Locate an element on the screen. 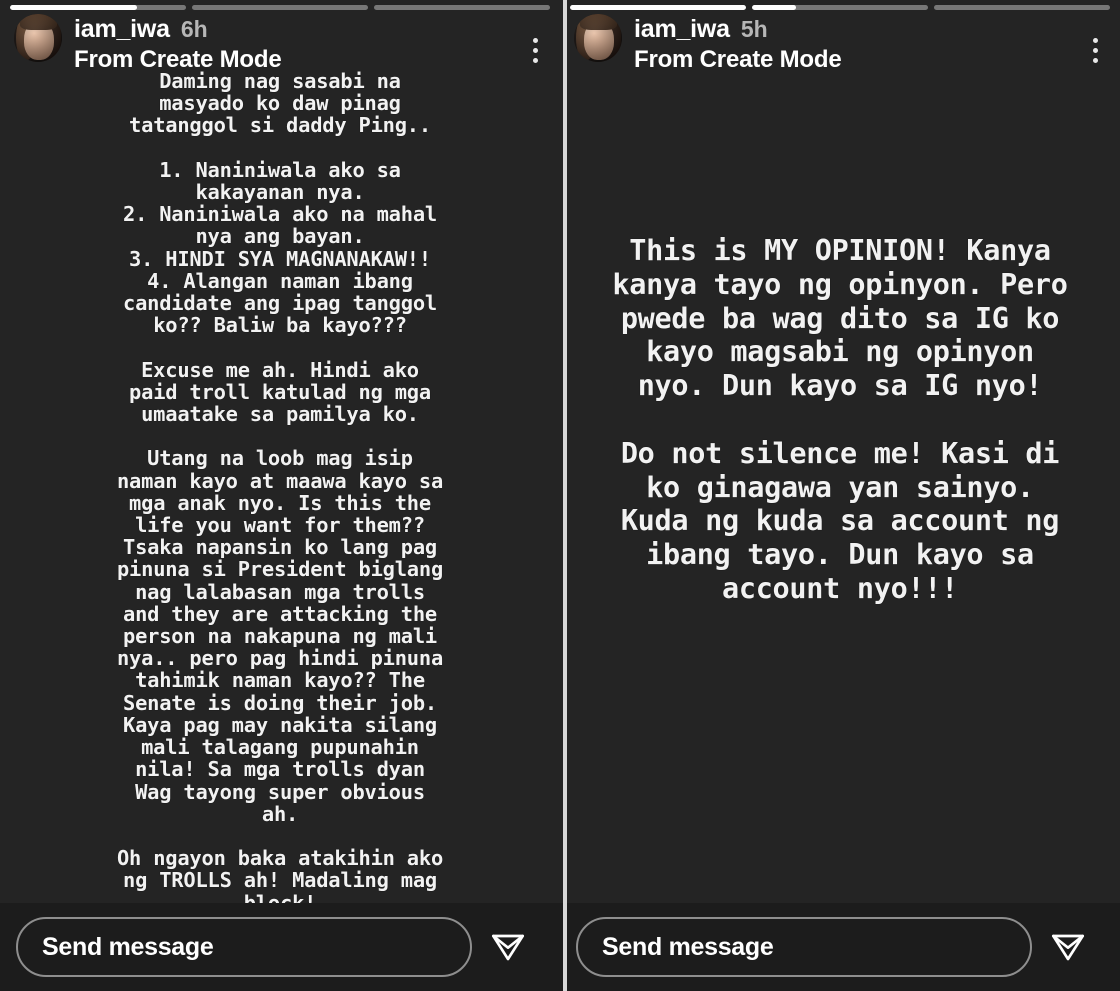 This screenshot has width=1120, height=991. story-header-right: iam_iwa 5h From Create Mode is located at coordinates (840, 44).